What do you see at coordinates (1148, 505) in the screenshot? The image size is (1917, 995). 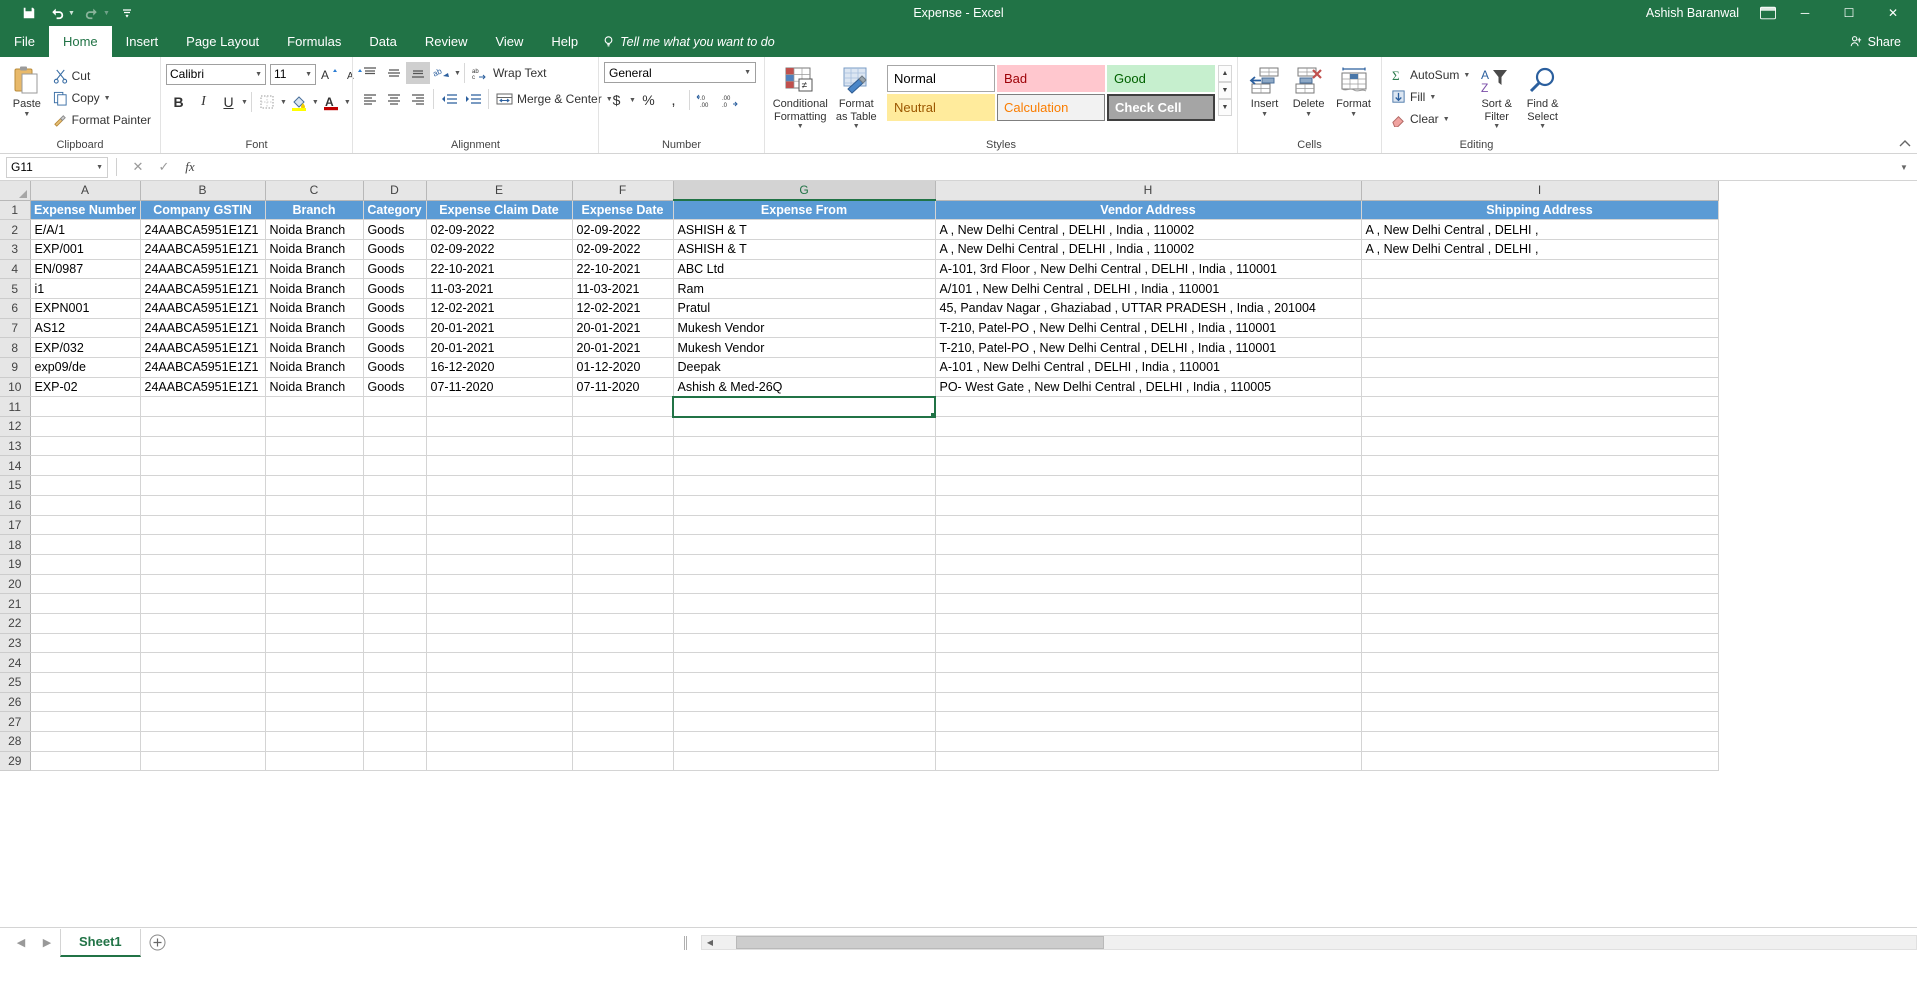 I see `cell-h16` at bounding box center [1148, 505].